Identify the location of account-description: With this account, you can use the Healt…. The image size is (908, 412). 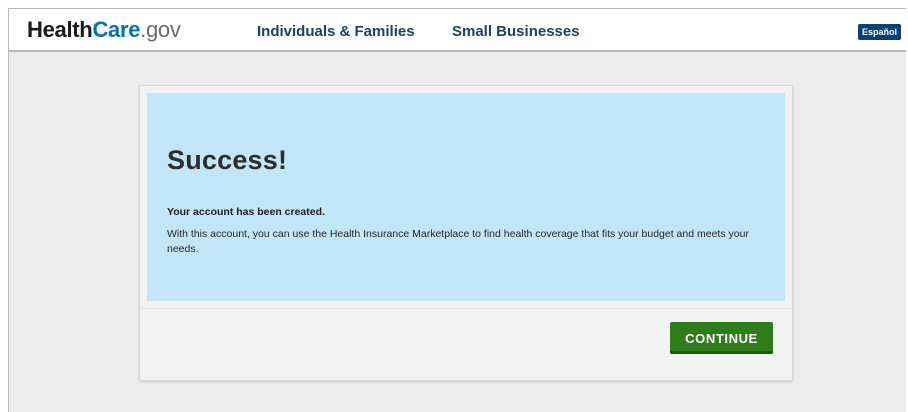
(458, 241).